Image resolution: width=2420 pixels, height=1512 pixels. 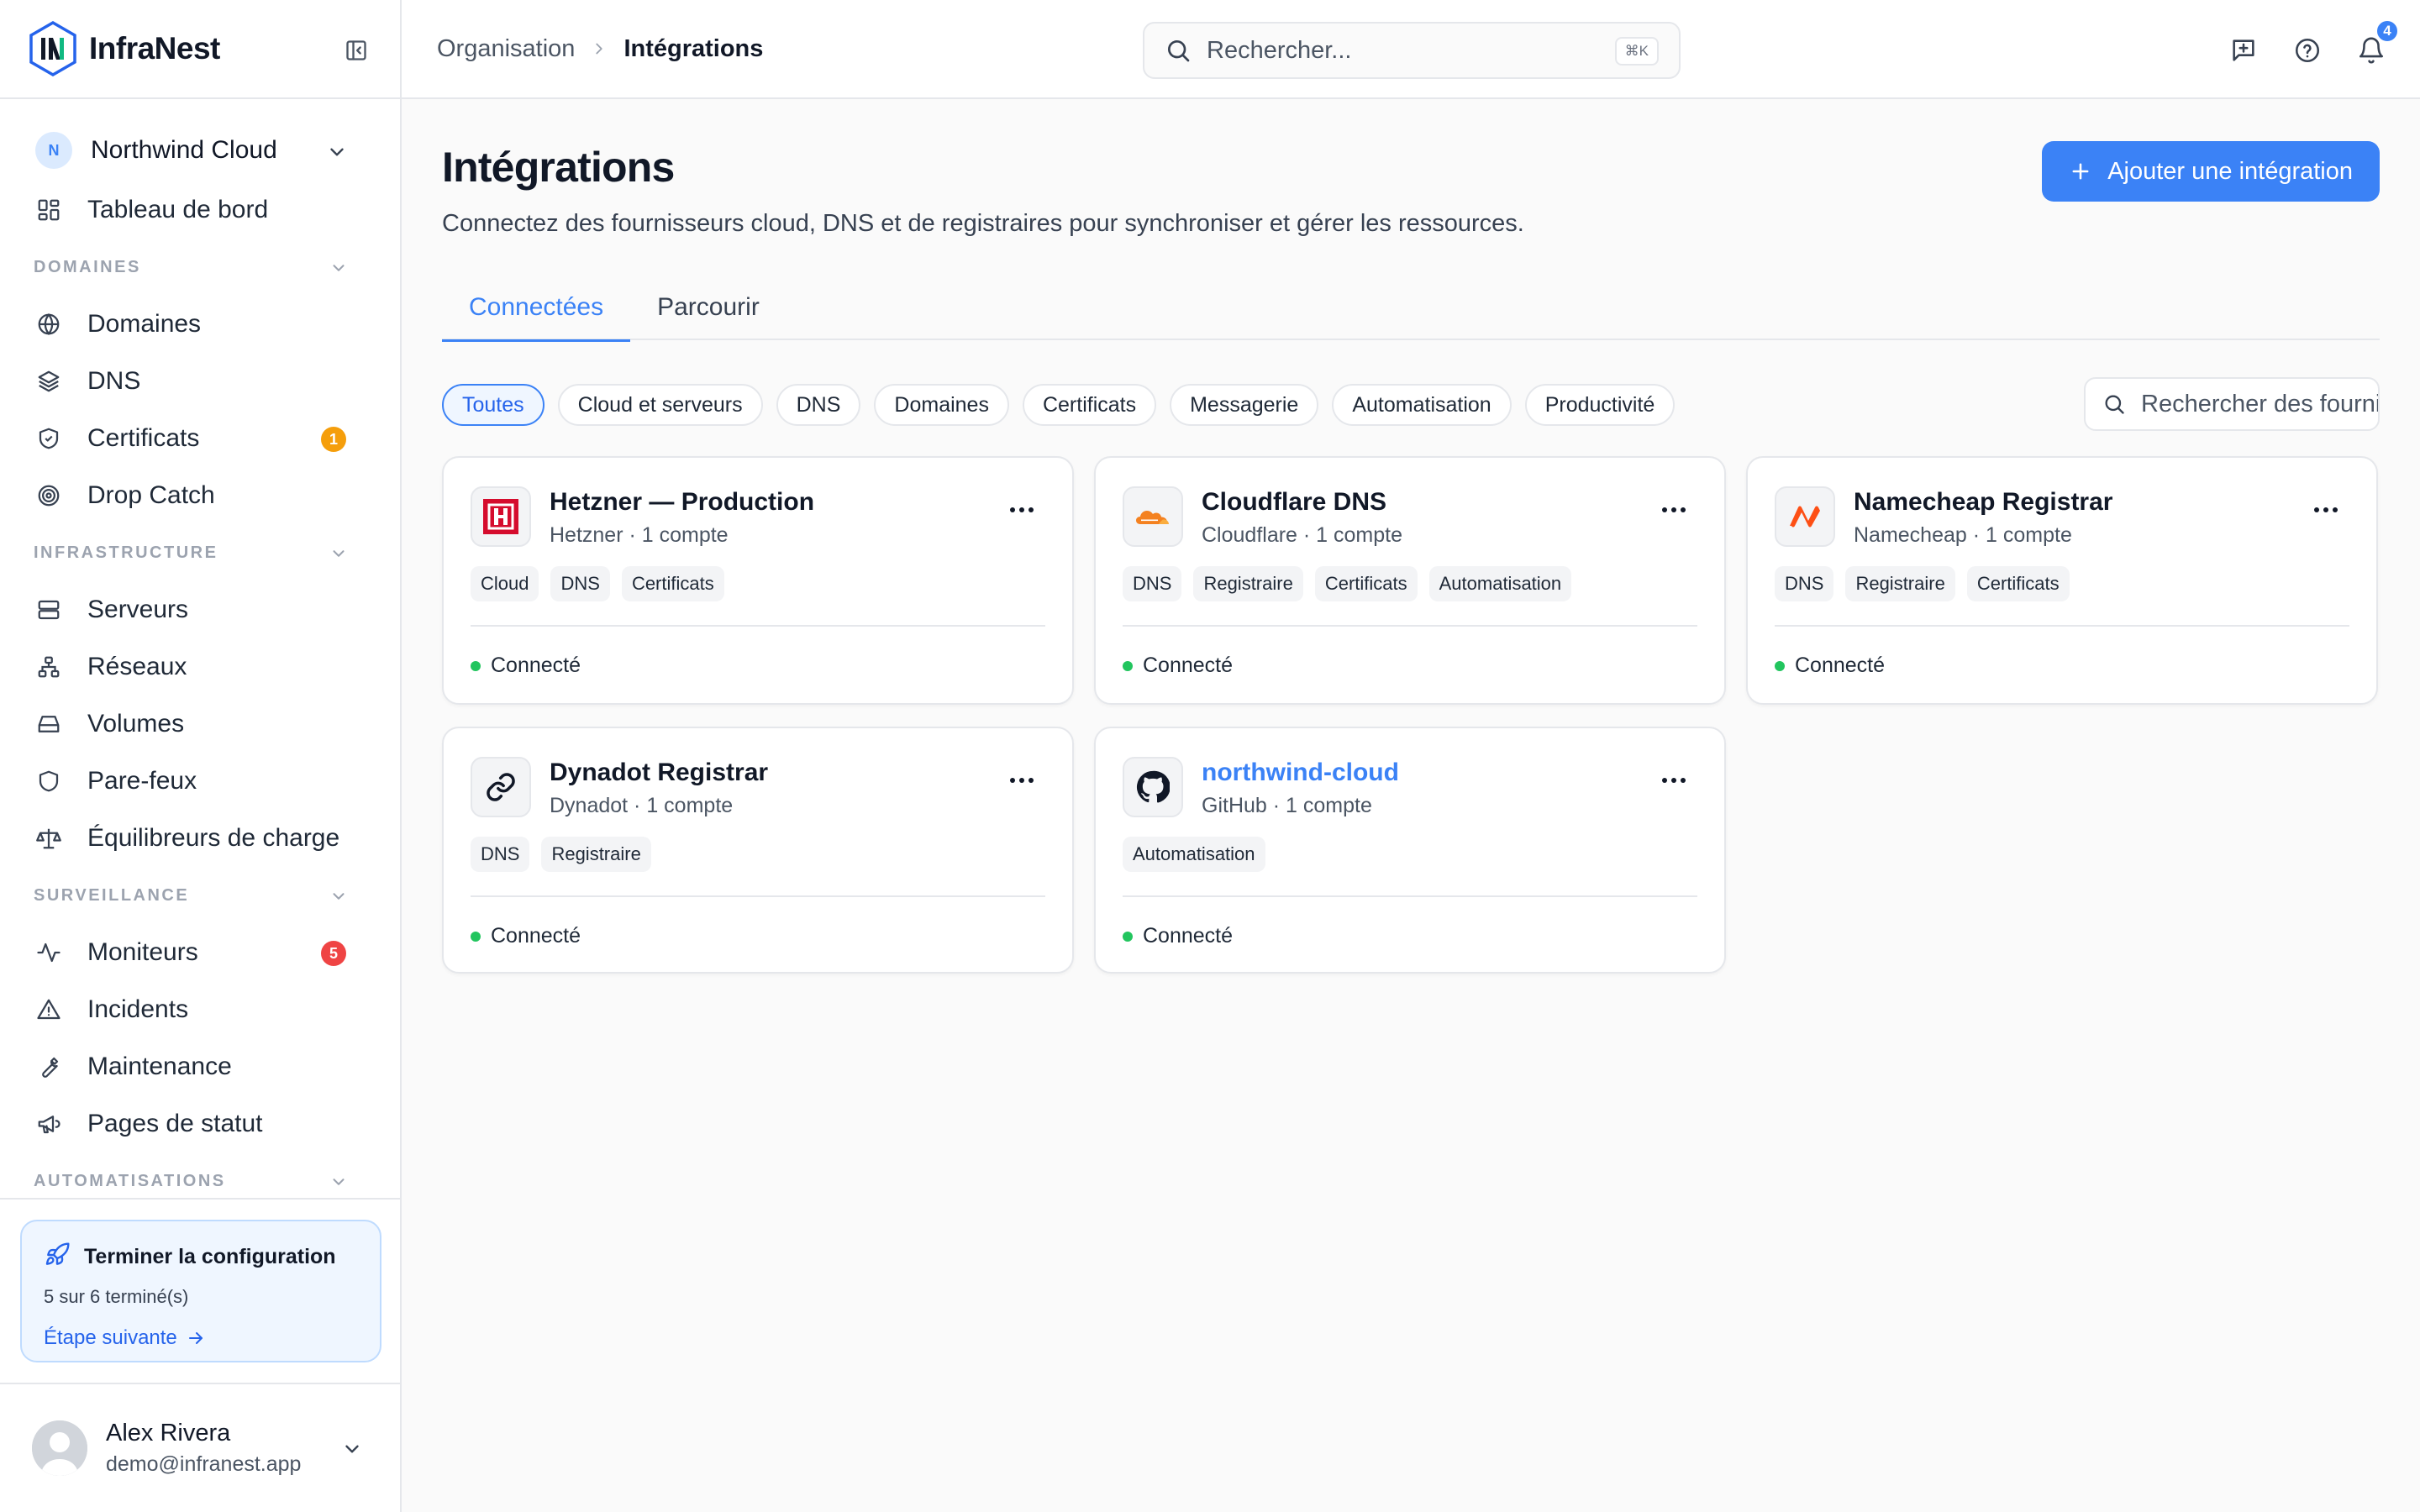 What do you see at coordinates (200, 838) in the screenshot?
I see `sidebar-item-load-balancers: Équilibreurs de charge` at bounding box center [200, 838].